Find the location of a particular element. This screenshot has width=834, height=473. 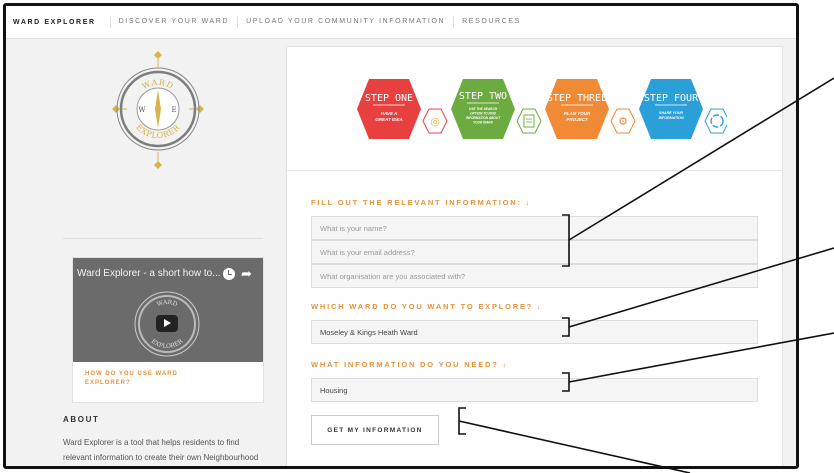

bracket-information-field is located at coordinates (566, 382).